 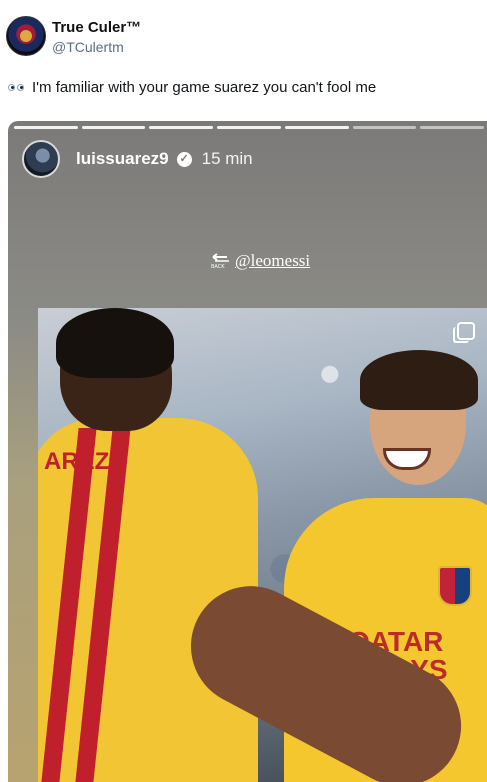 What do you see at coordinates (96, 47) in the screenshot?
I see `account-handle: @TCulertm` at bounding box center [96, 47].